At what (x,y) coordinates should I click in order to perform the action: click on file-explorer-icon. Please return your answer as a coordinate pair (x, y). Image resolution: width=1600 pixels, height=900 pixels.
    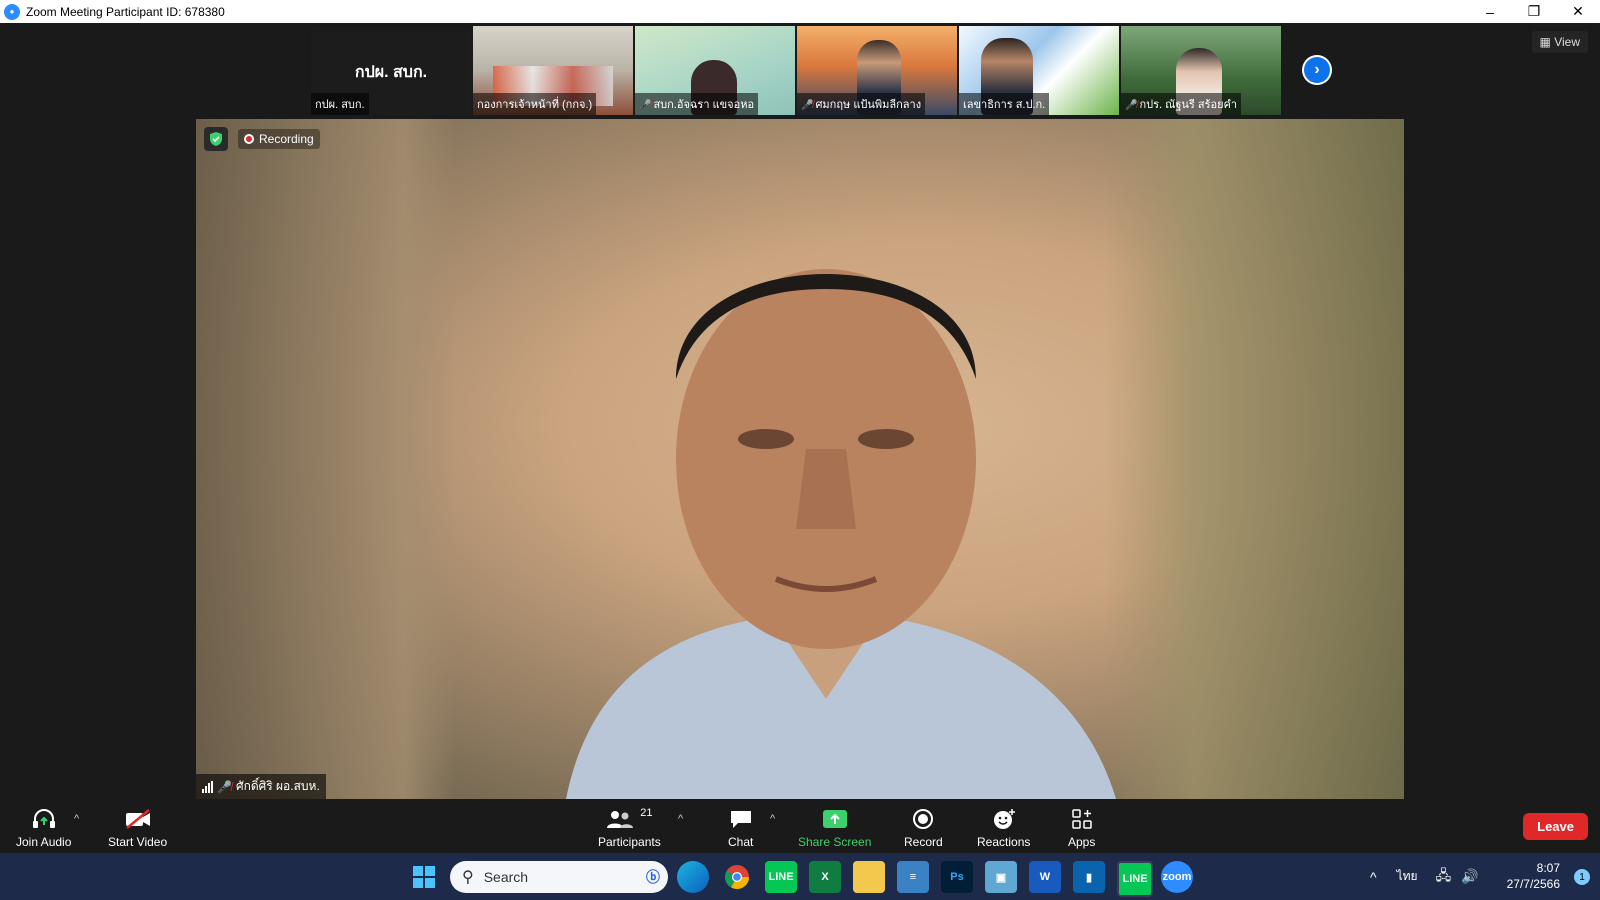
    Looking at the image, I should click on (869, 877).